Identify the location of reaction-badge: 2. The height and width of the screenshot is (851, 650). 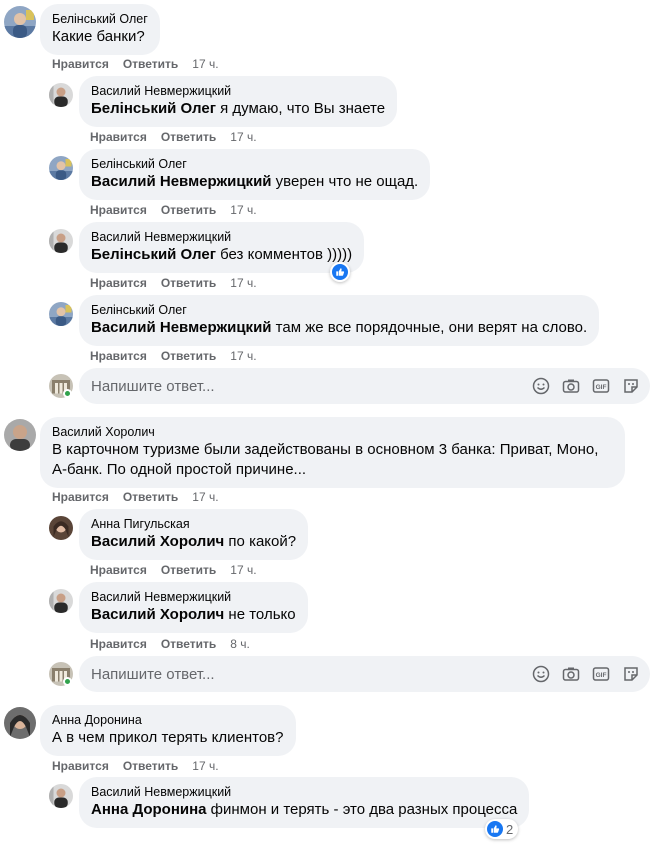
(502, 829).